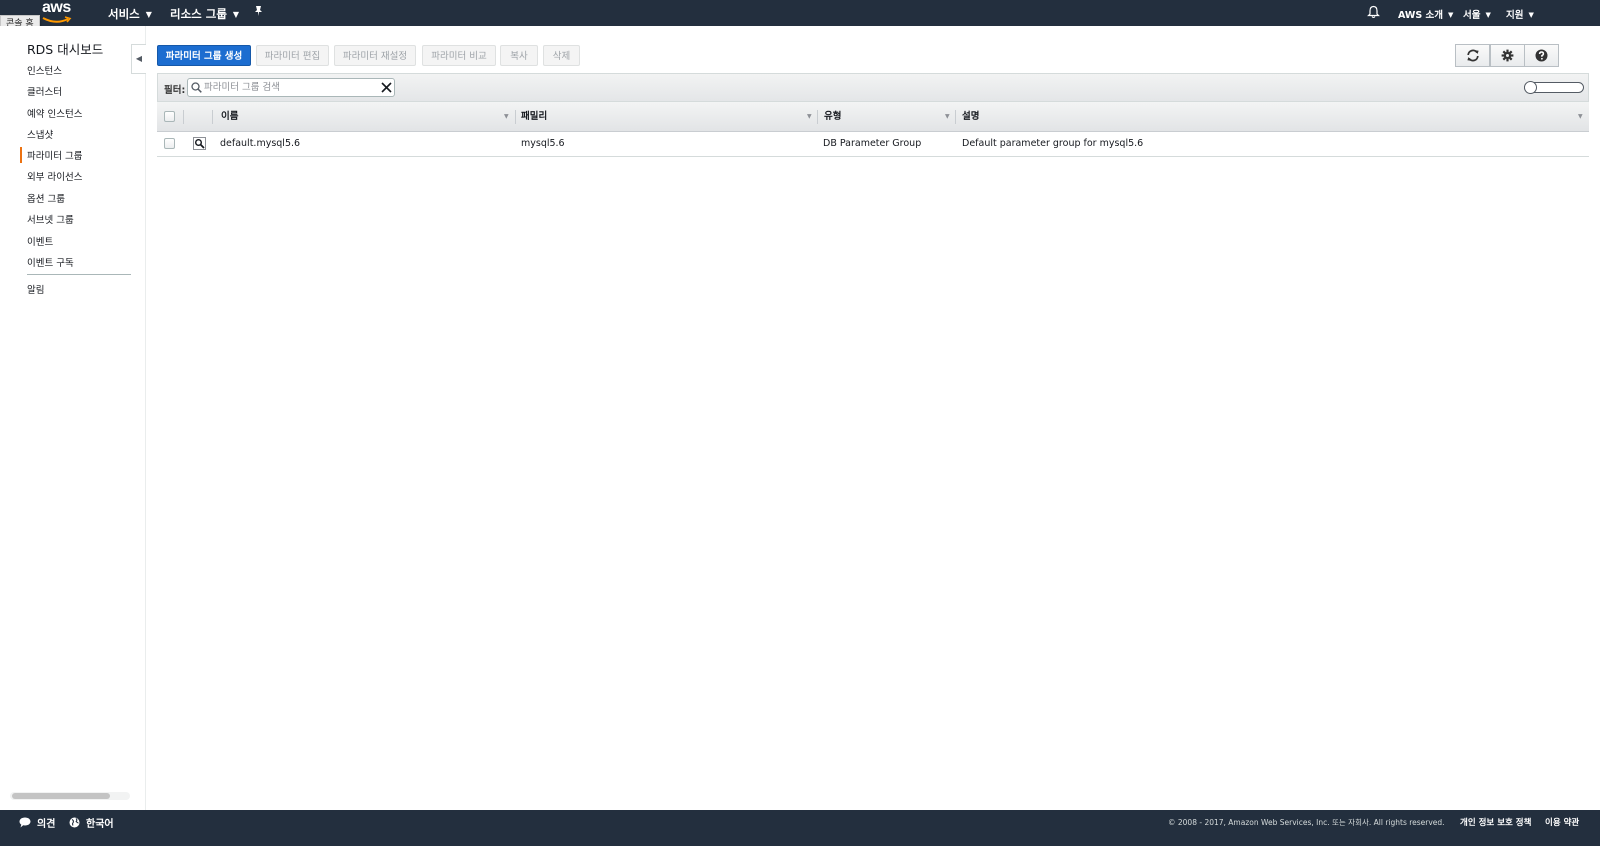  I want to click on collapse-sidebar-button: ◀, so click(138, 59).